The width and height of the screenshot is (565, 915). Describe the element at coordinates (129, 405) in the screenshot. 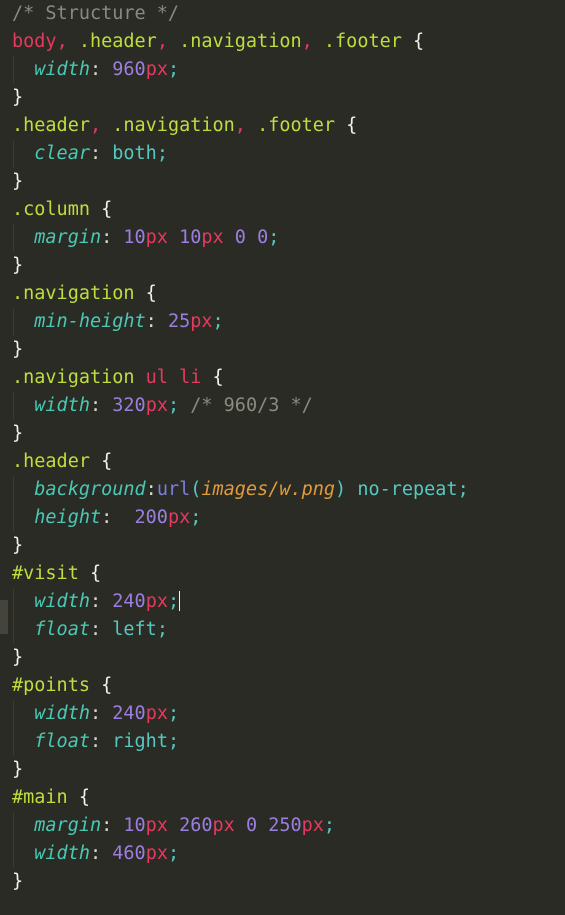

I see `token-num: 320` at that location.